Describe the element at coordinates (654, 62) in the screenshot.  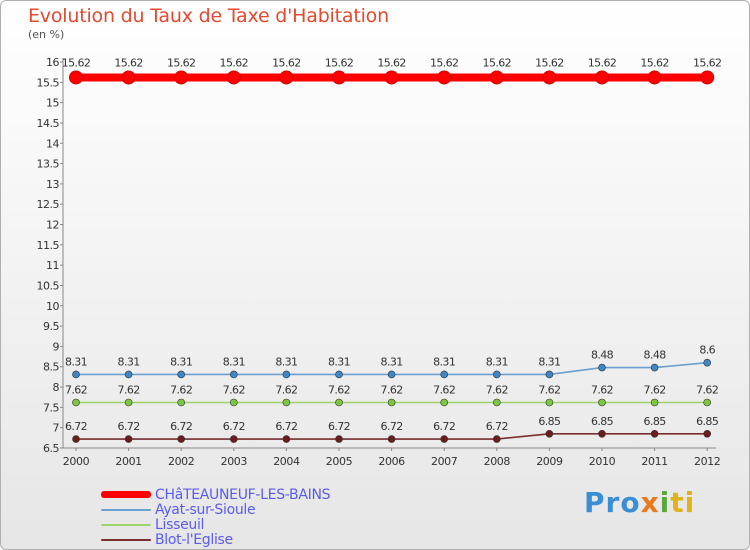
I see `series-0-label-11: 15.62` at that location.